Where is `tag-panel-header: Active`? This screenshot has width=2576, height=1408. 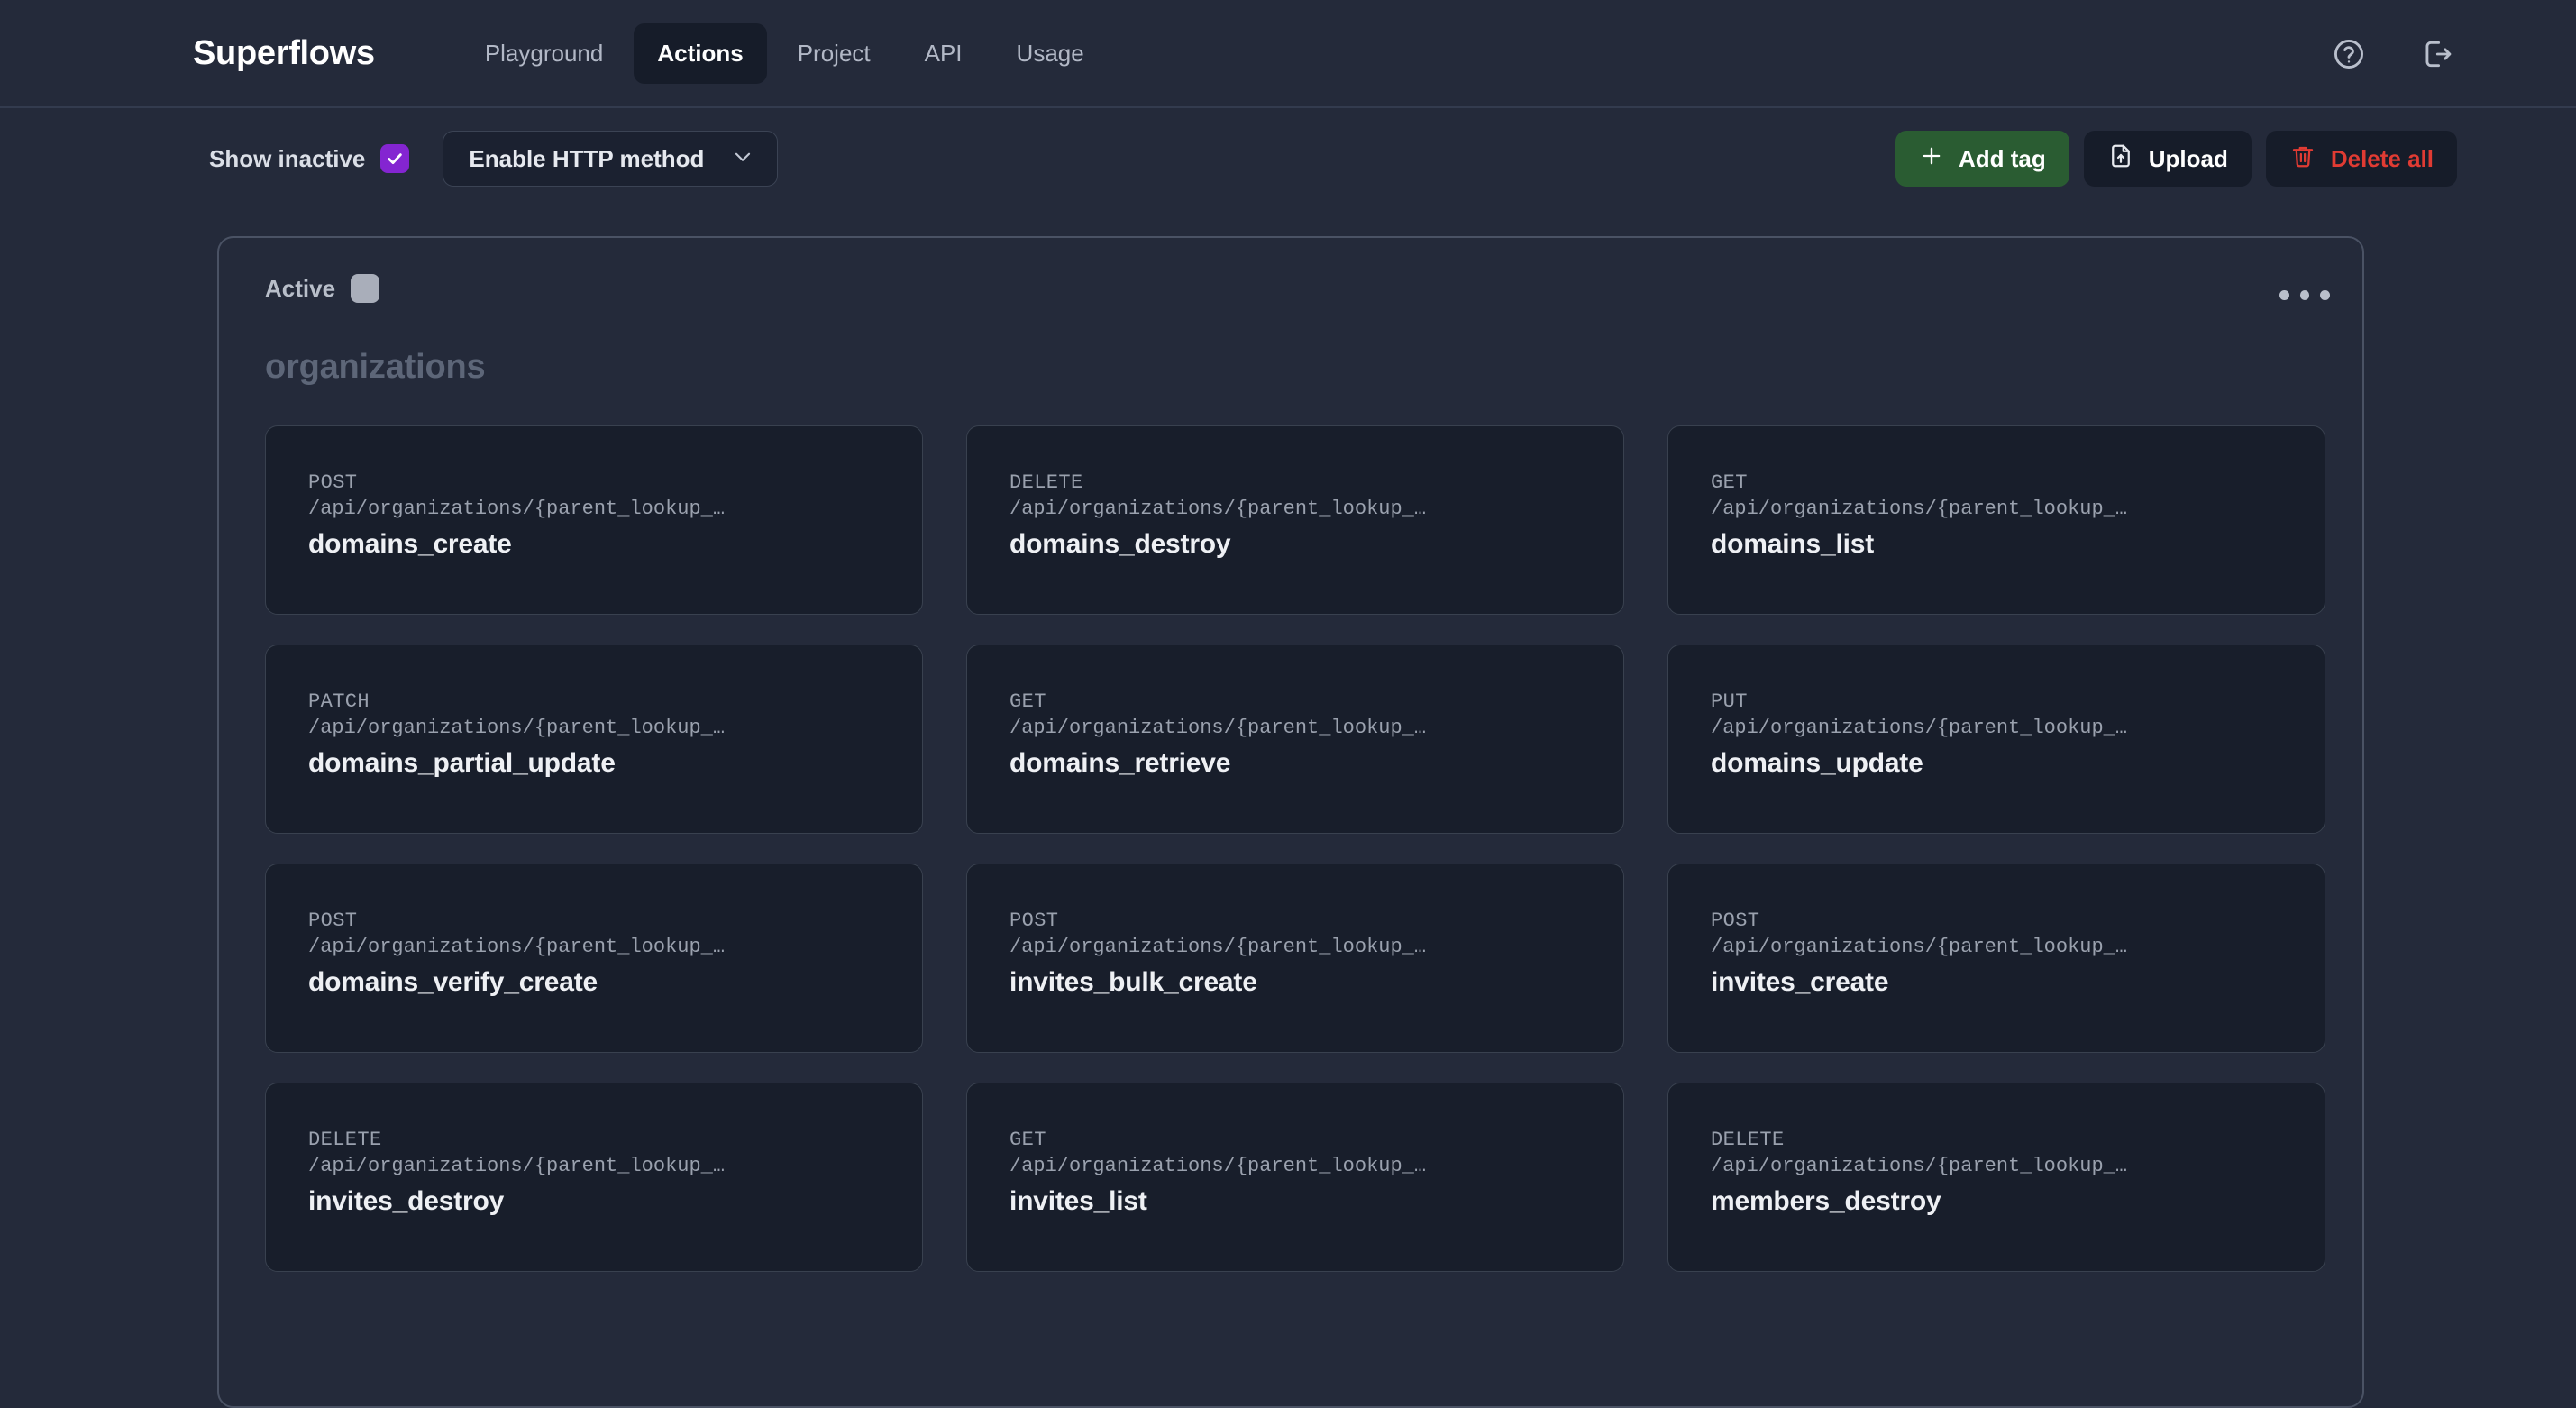 tag-panel-header: Active is located at coordinates (1290, 293).